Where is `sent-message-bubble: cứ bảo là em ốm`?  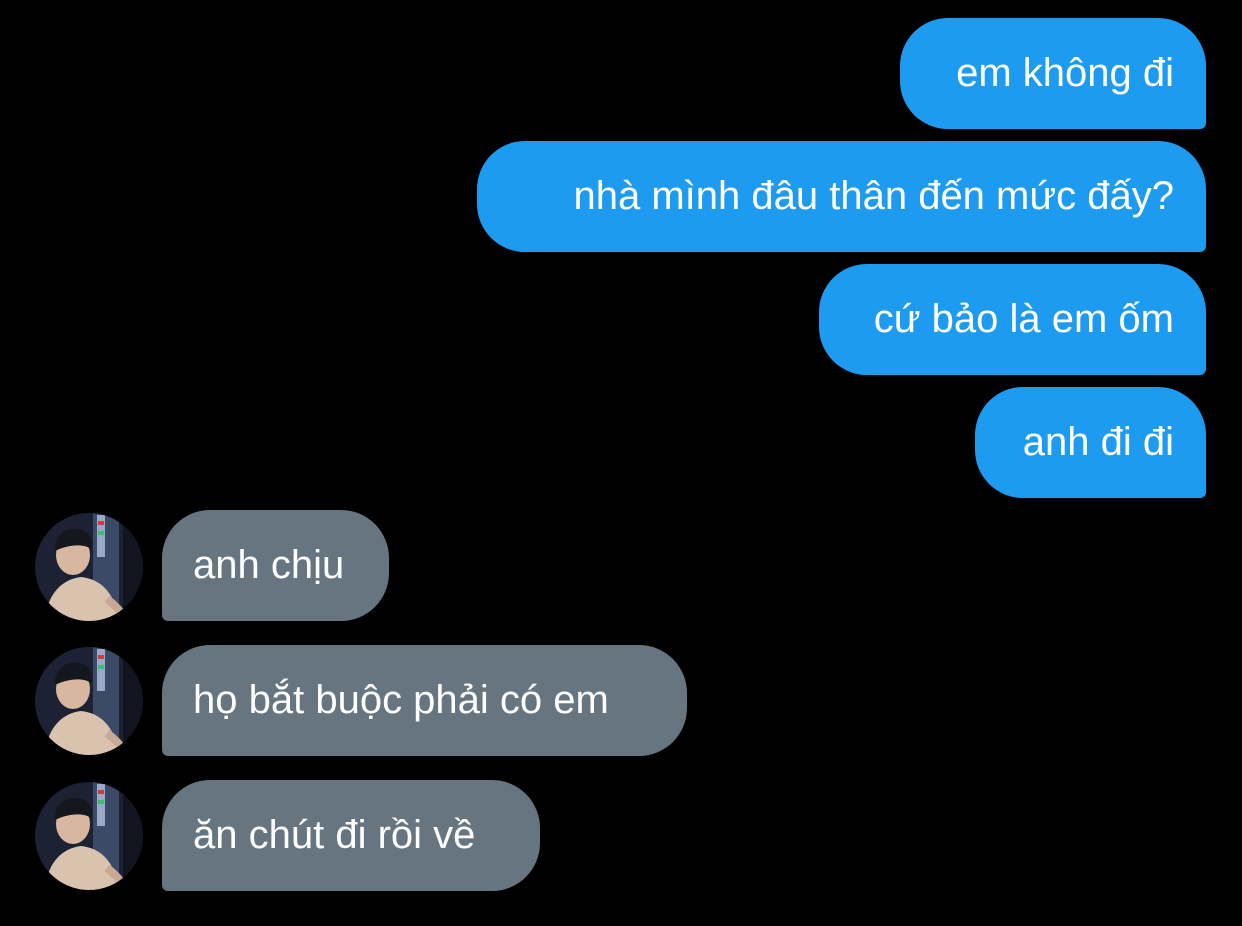
sent-message-bubble: cứ bảo là em ốm is located at coordinates (1012, 319).